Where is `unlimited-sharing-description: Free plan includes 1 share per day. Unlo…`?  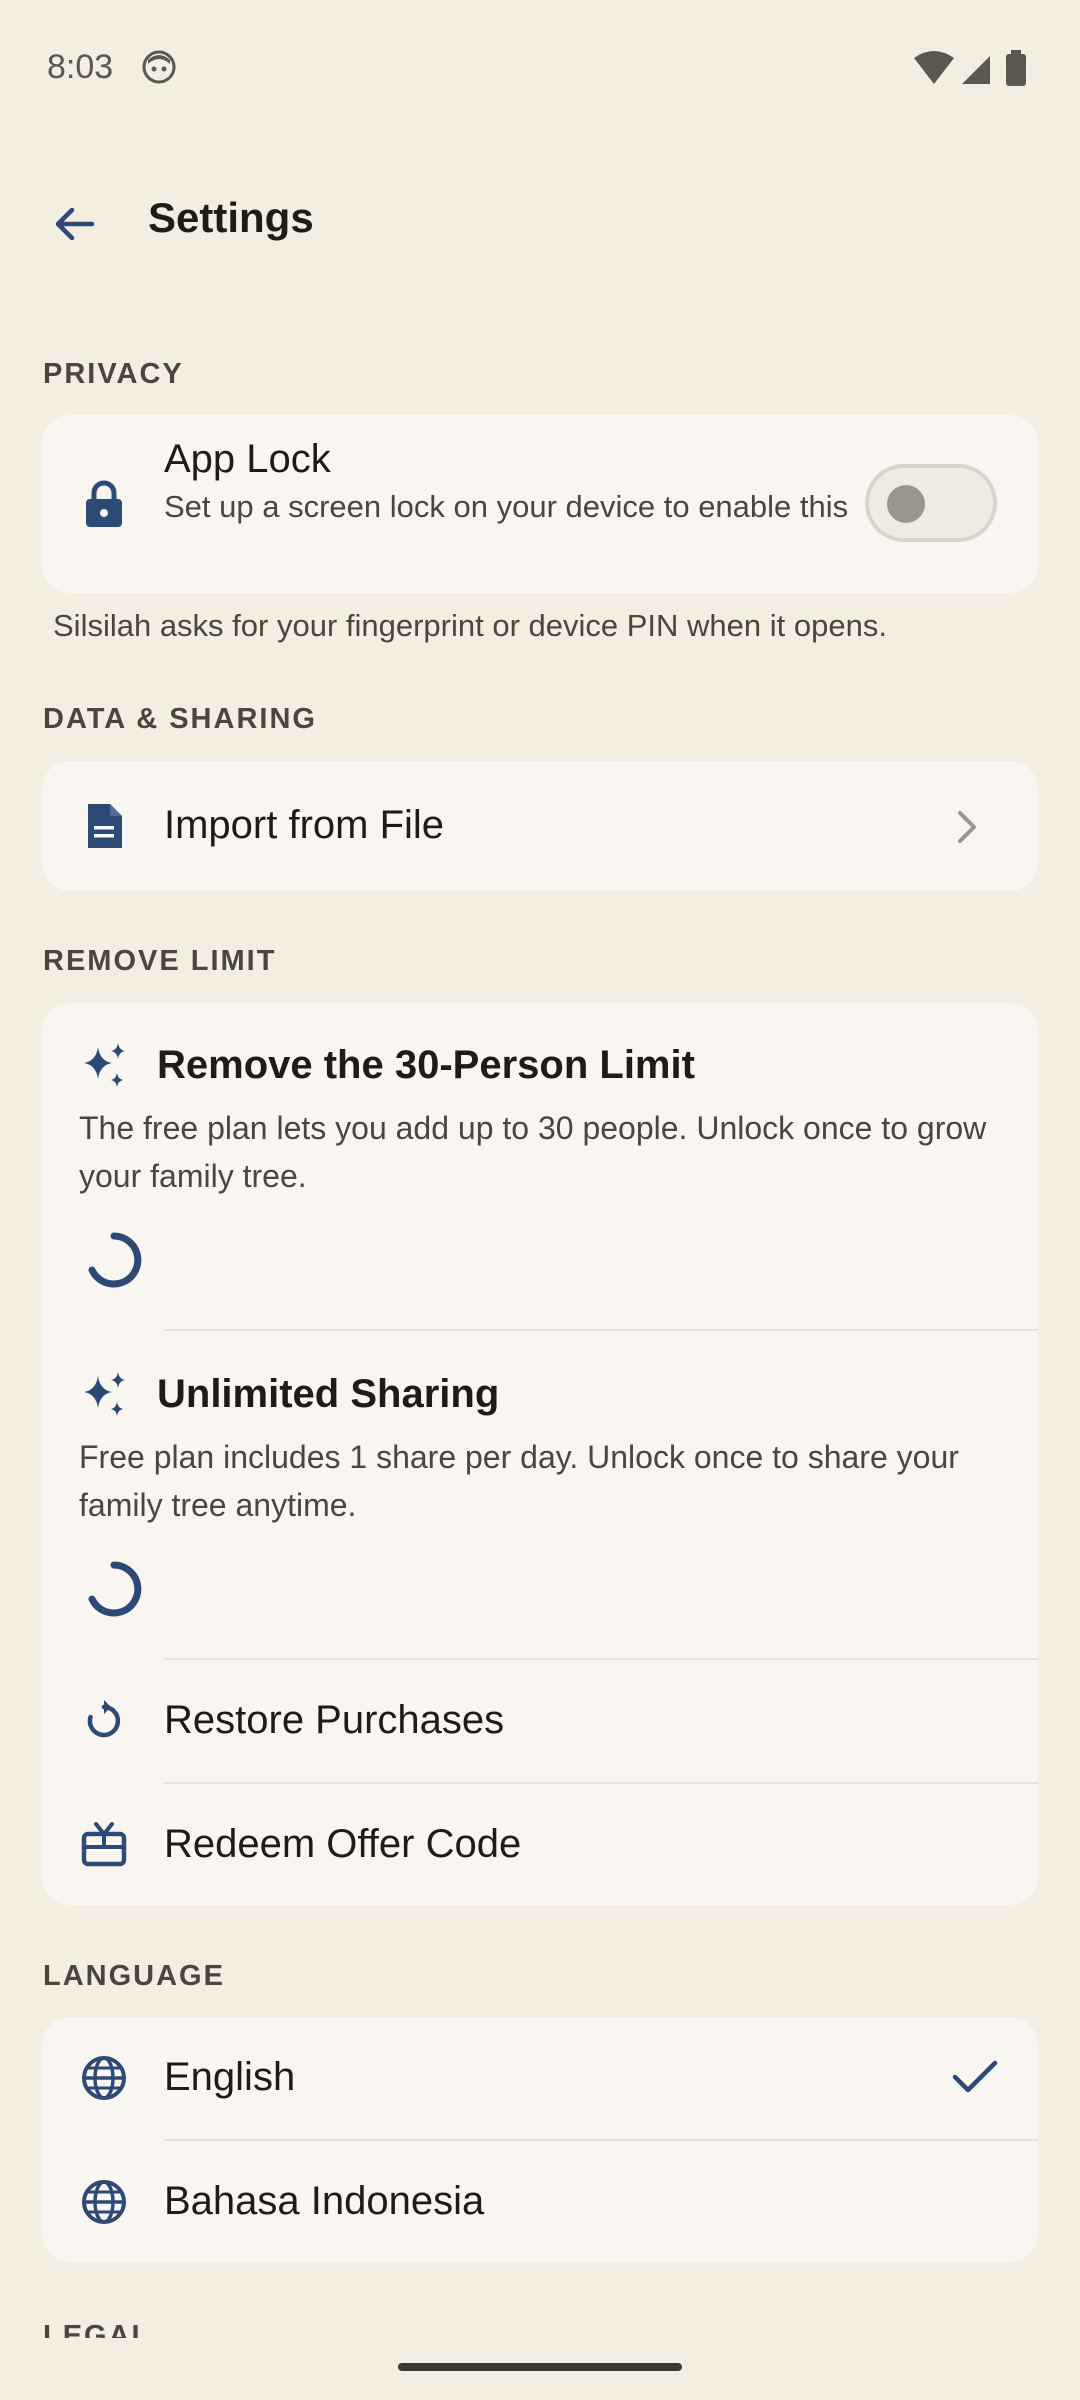
unlimited-sharing-description: Free plan includes 1 share per day. Unlo… is located at coordinates (519, 1481).